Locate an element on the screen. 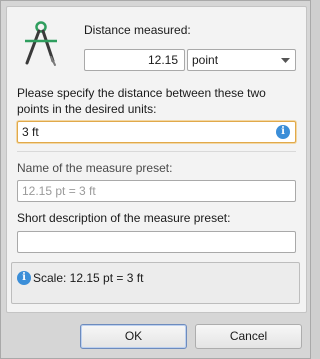 The height and width of the screenshot is (359, 320). section-divider is located at coordinates (156, 151).